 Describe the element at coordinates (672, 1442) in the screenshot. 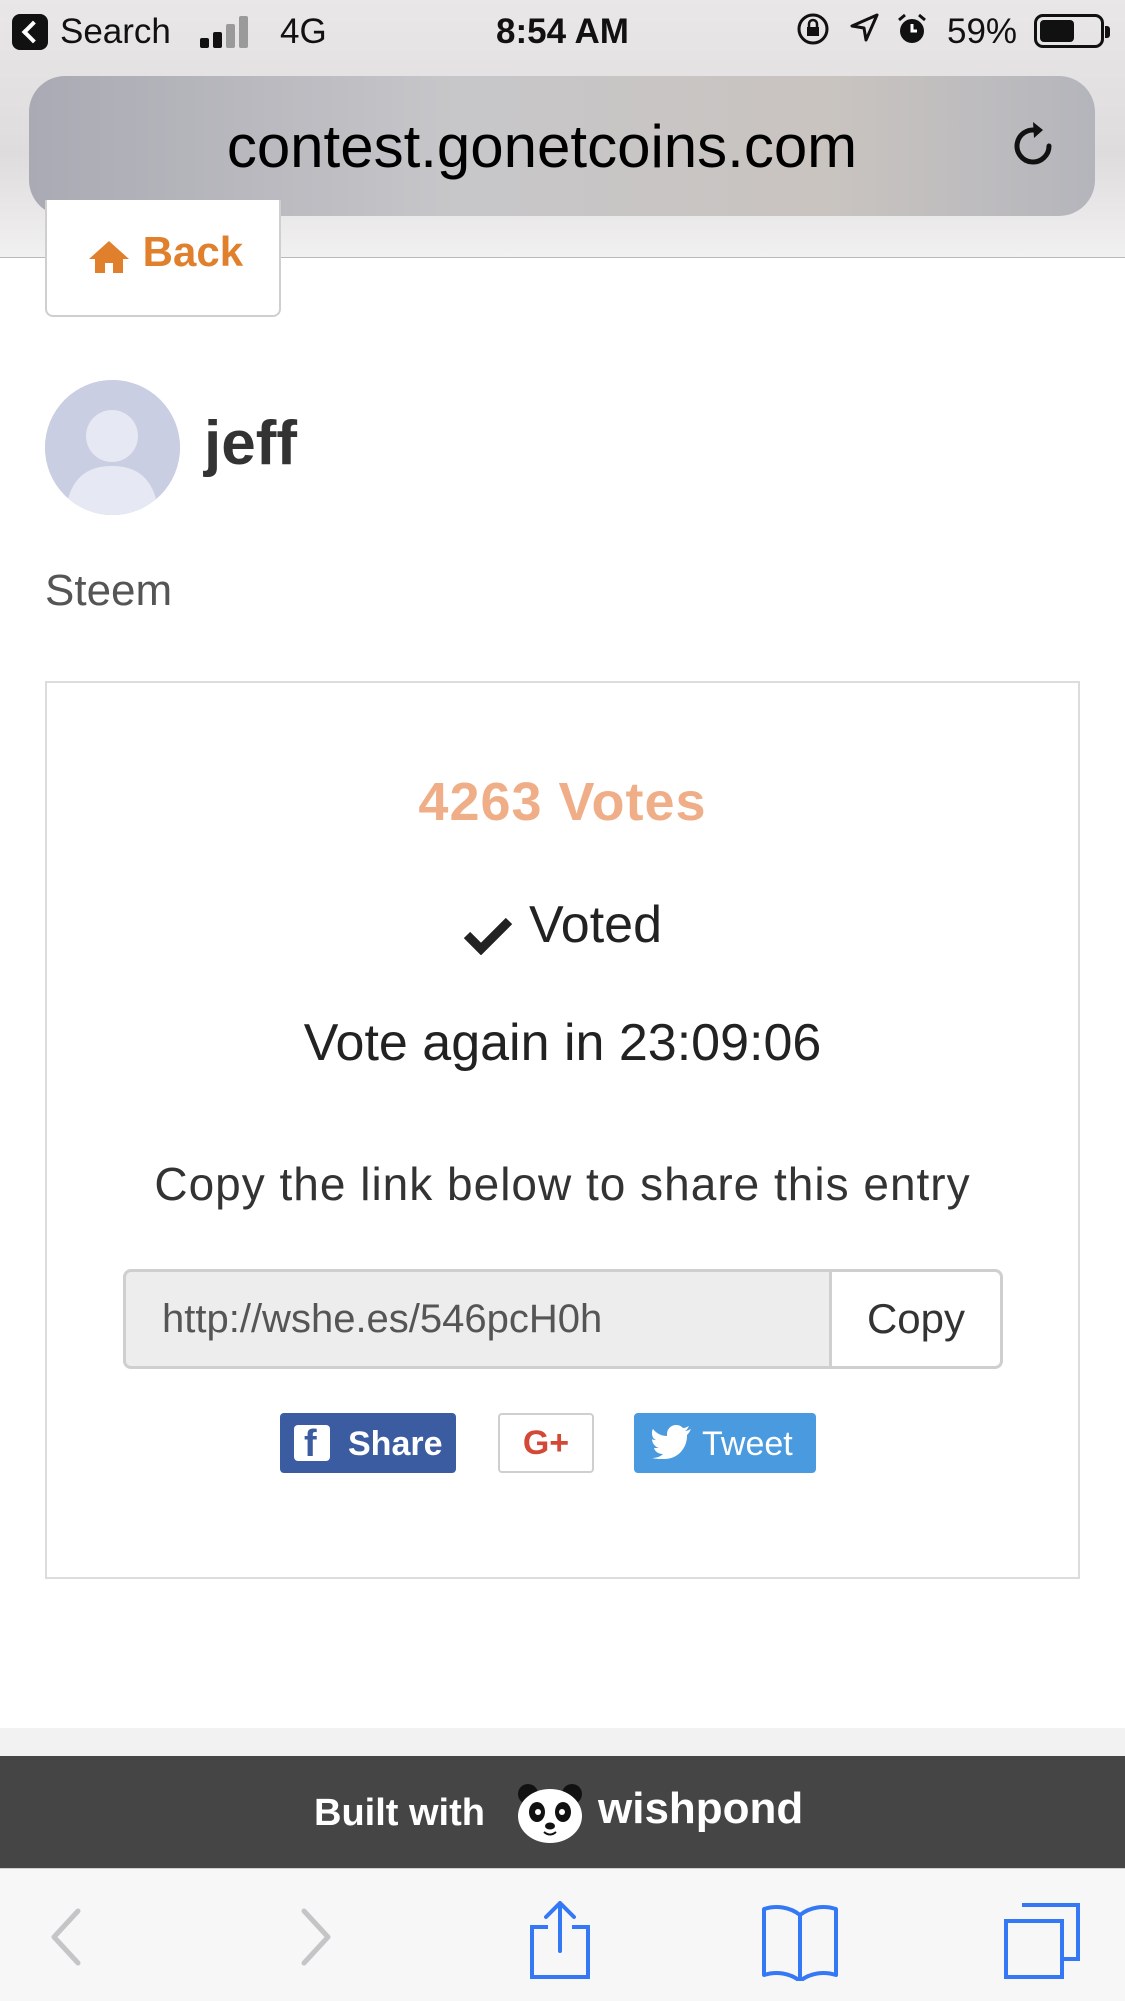

I see `twitter-bird-icon` at that location.